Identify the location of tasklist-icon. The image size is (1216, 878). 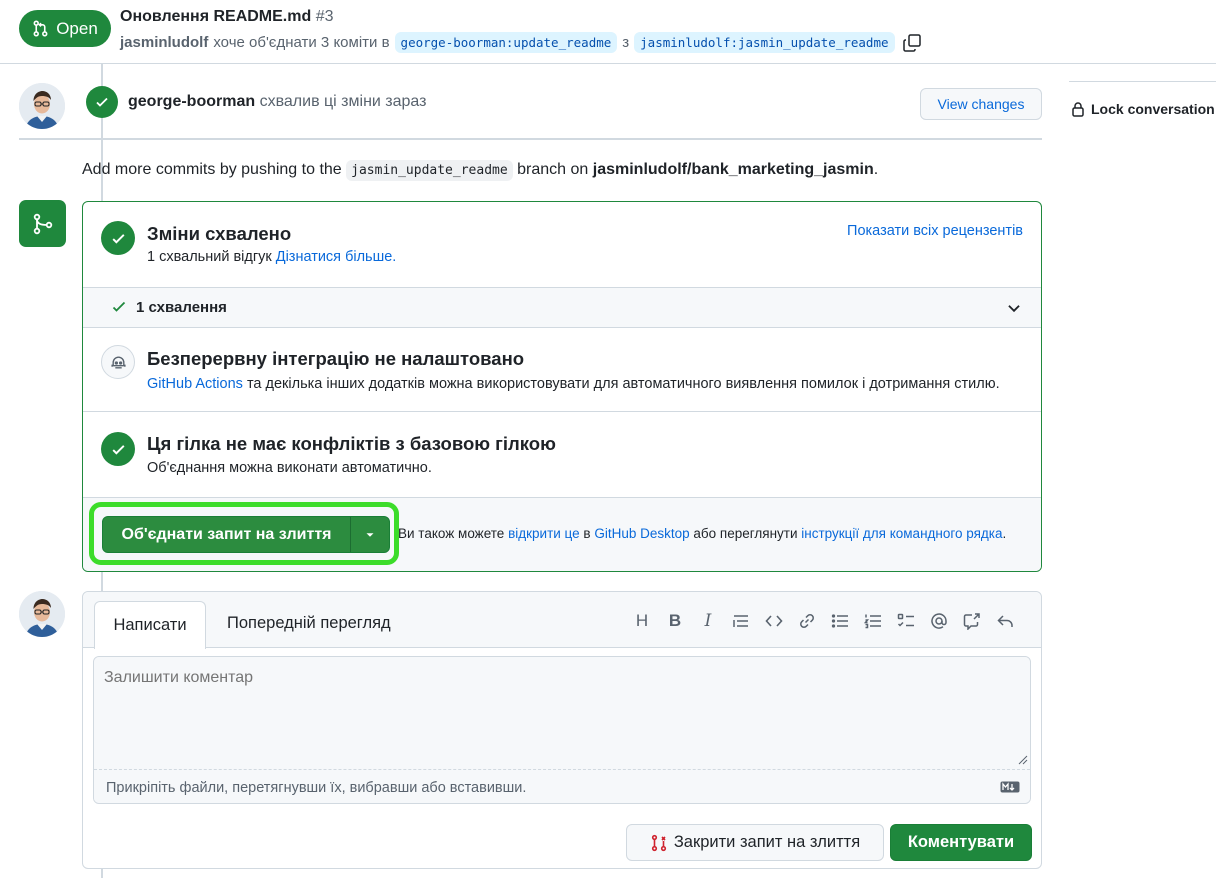
(905, 620).